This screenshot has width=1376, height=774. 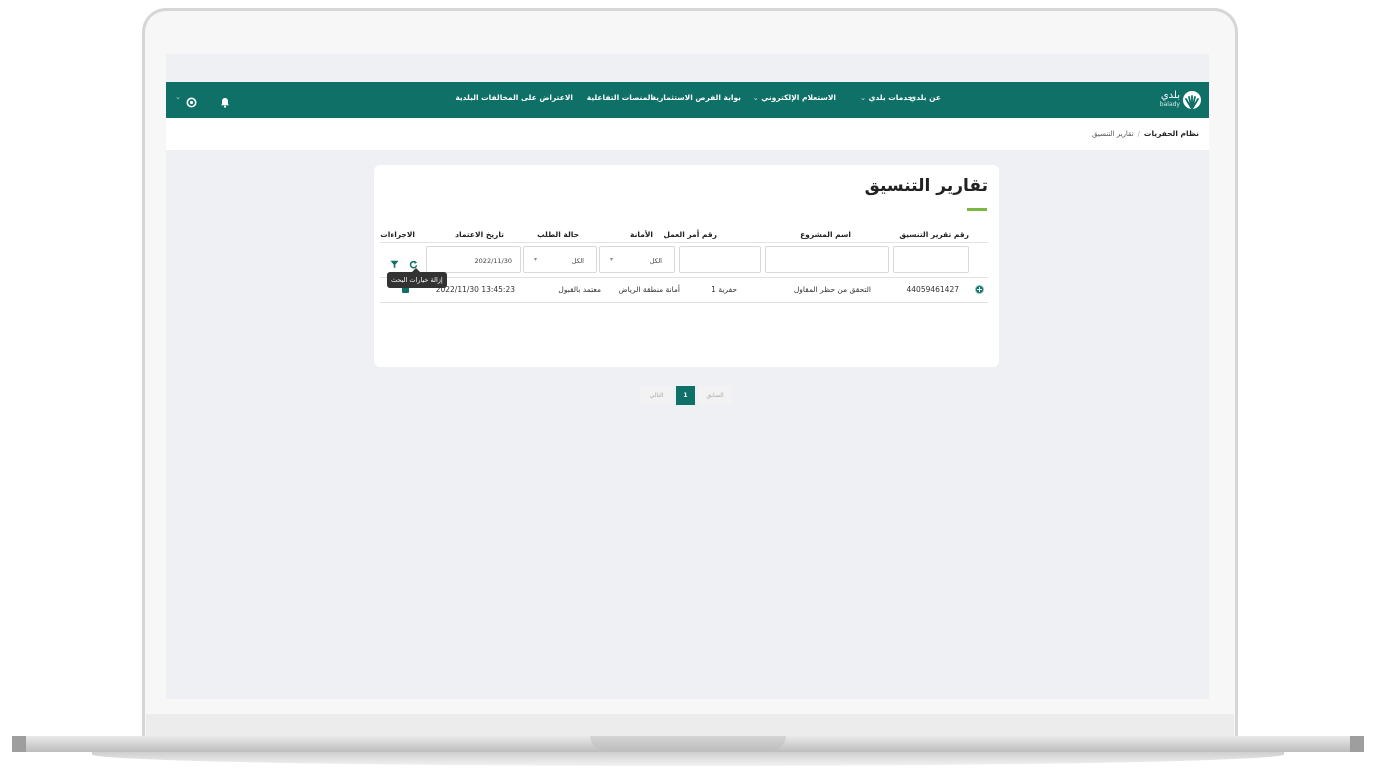 What do you see at coordinates (560, 259) in the screenshot?
I see `filter-status-select: الكل ▾` at bounding box center [560, 259].